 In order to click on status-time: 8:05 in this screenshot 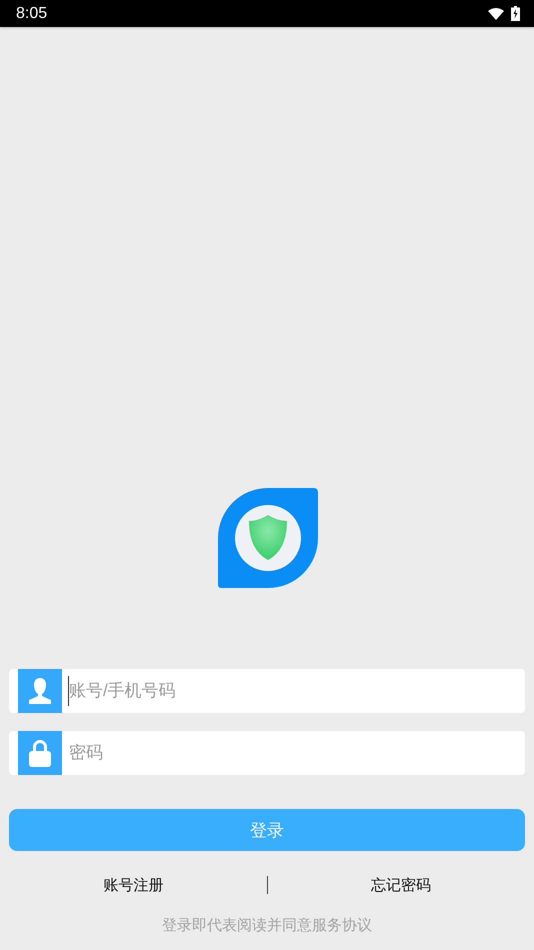, I will do `click(32, 13)`.